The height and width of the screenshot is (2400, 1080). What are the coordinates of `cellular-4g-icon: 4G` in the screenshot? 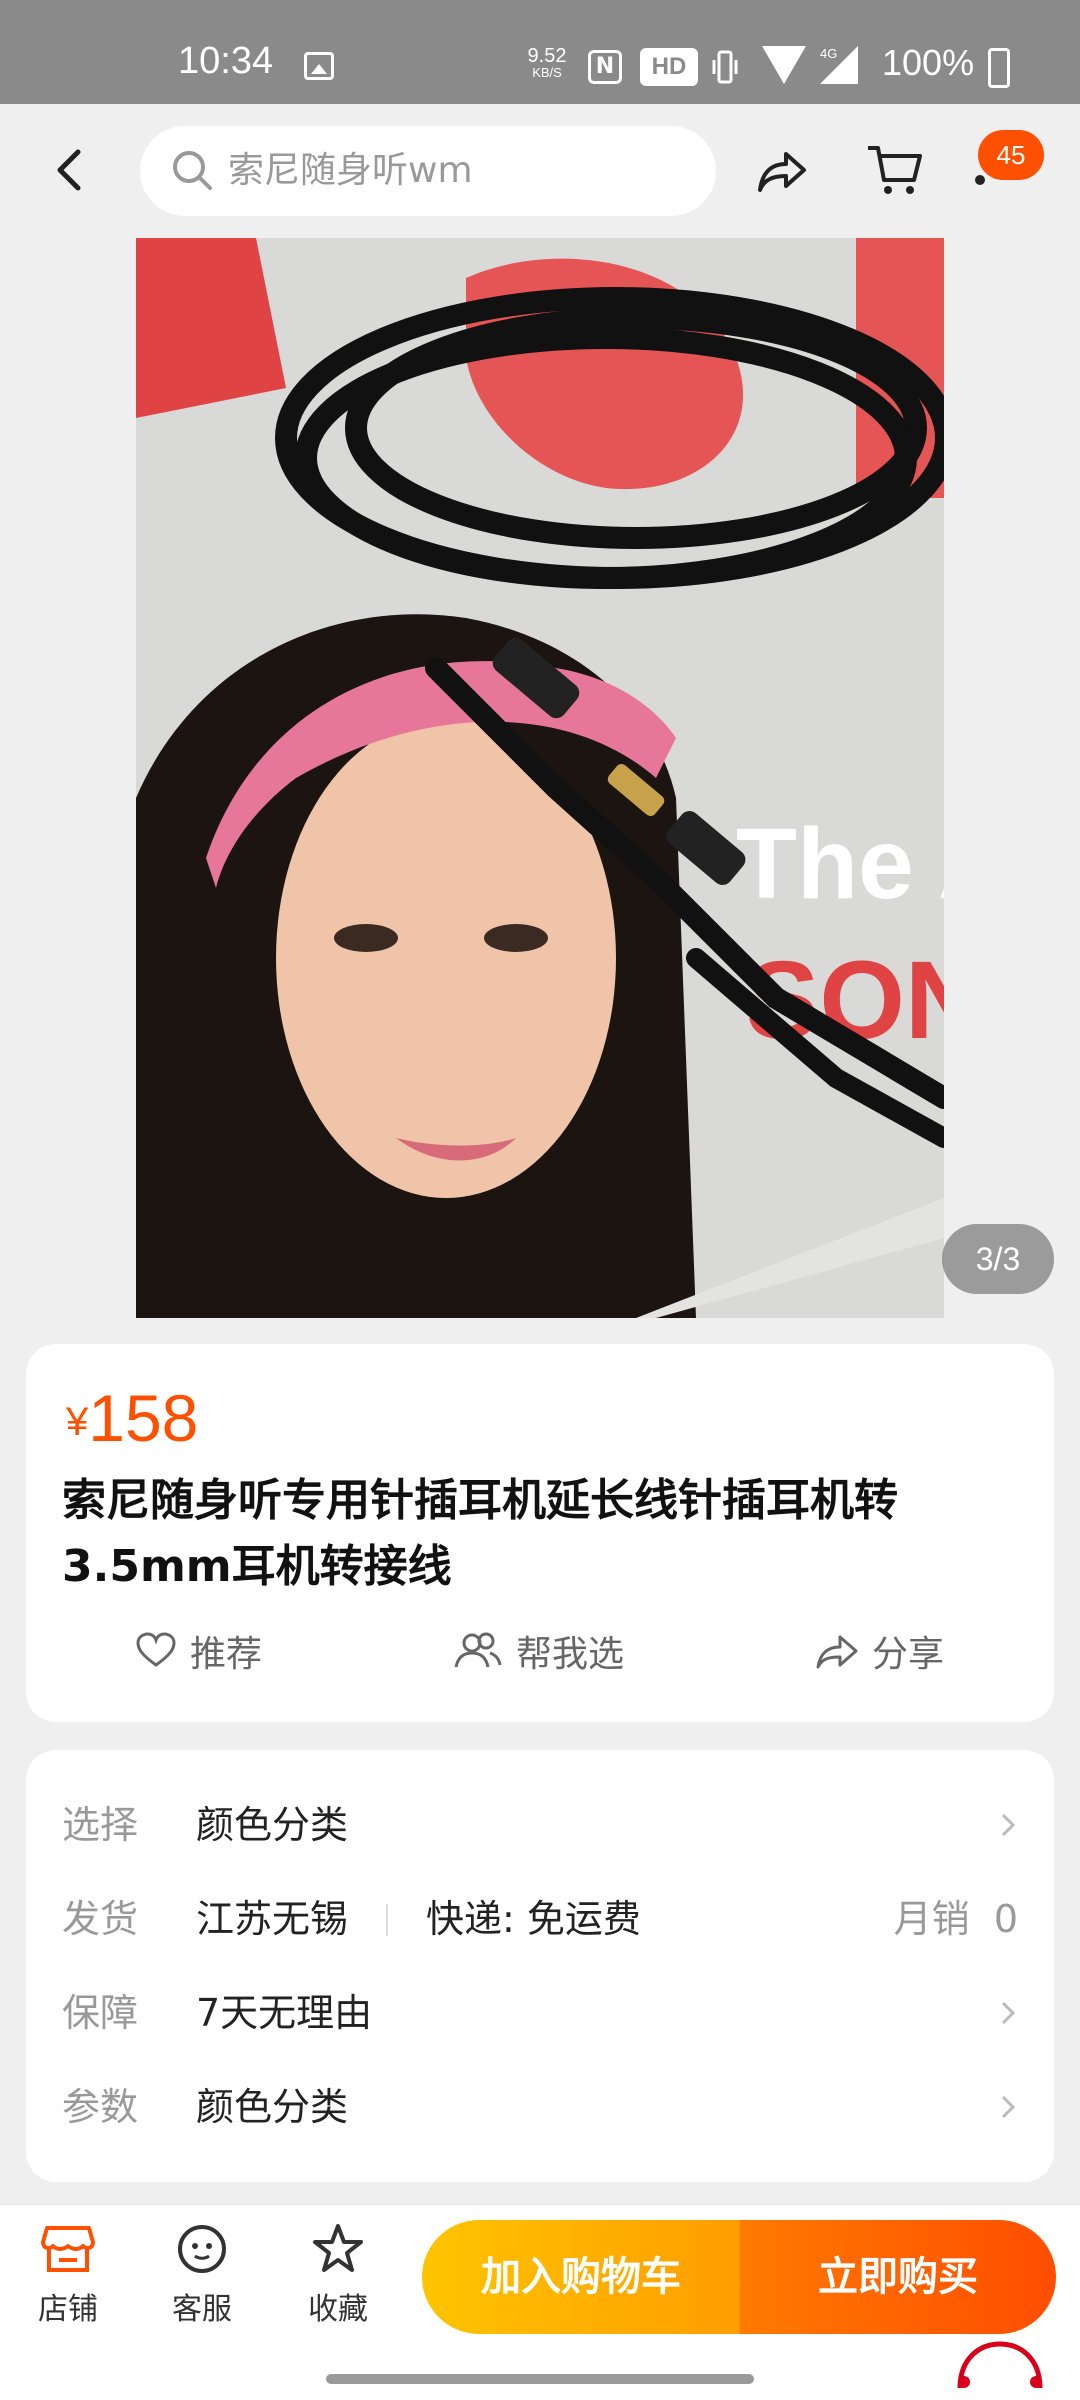 It's located at (839, 65).